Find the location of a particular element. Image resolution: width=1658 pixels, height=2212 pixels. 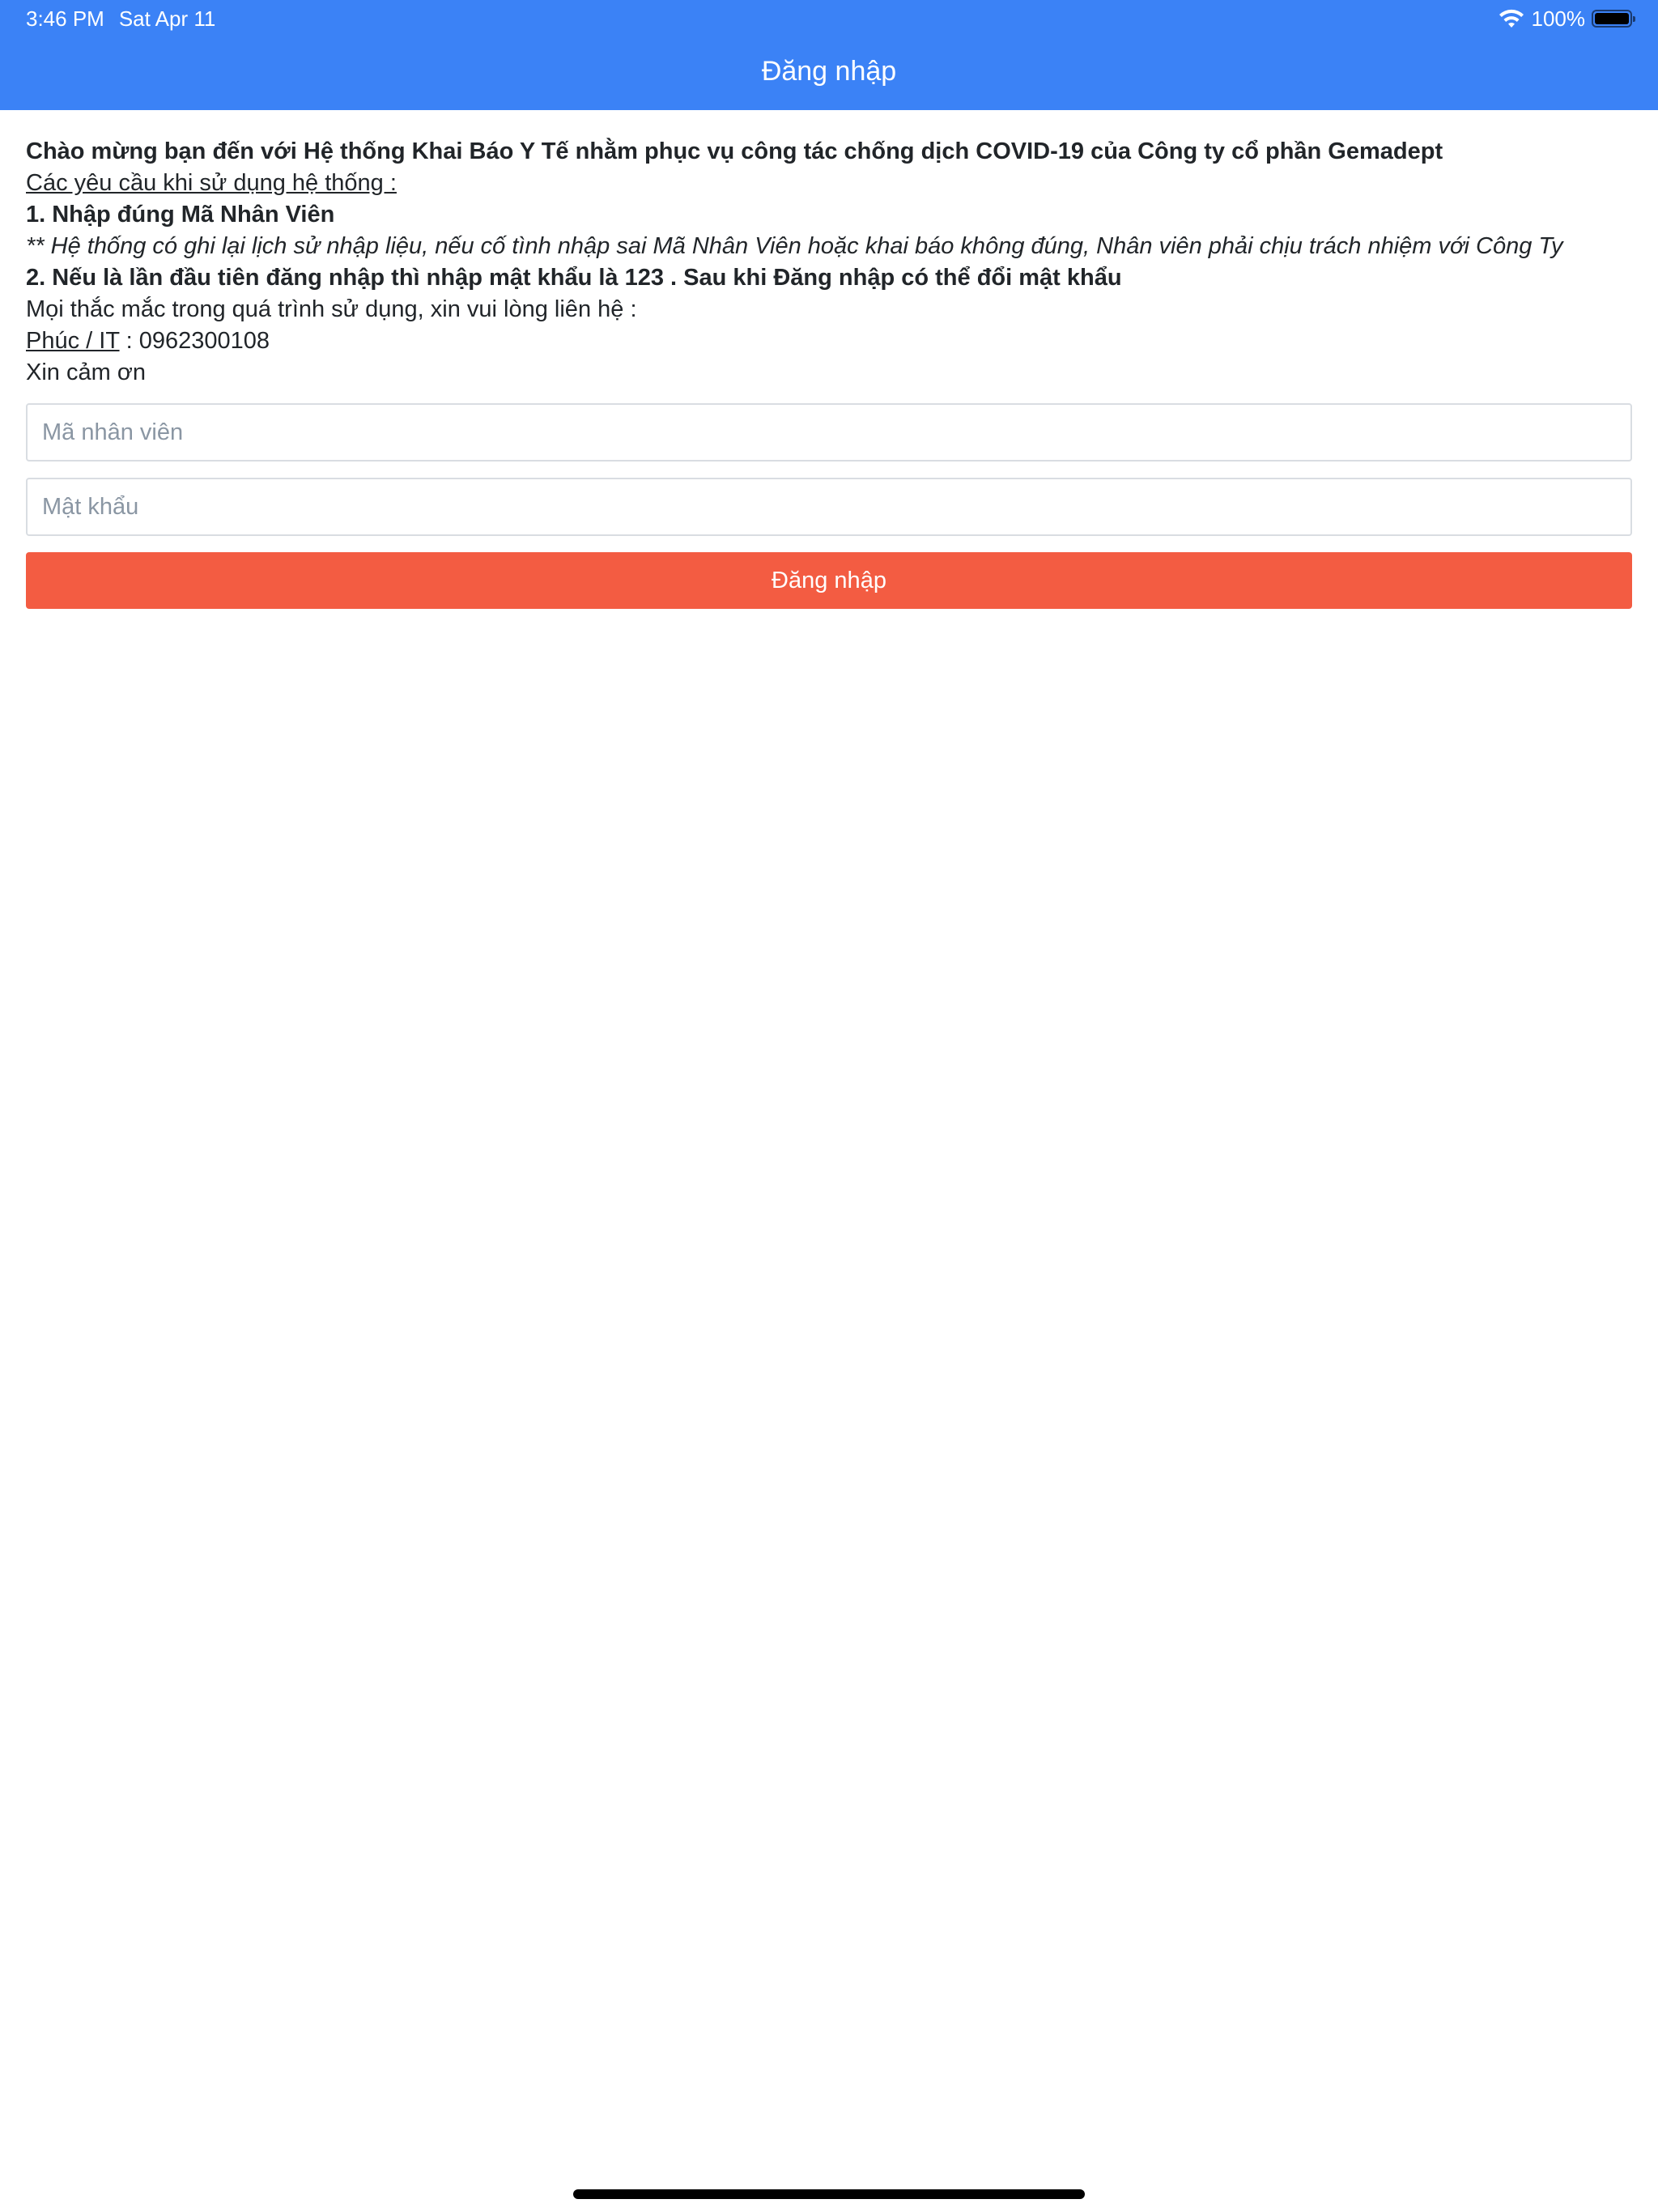

battery-icon is located at coordinates (1613, 19).